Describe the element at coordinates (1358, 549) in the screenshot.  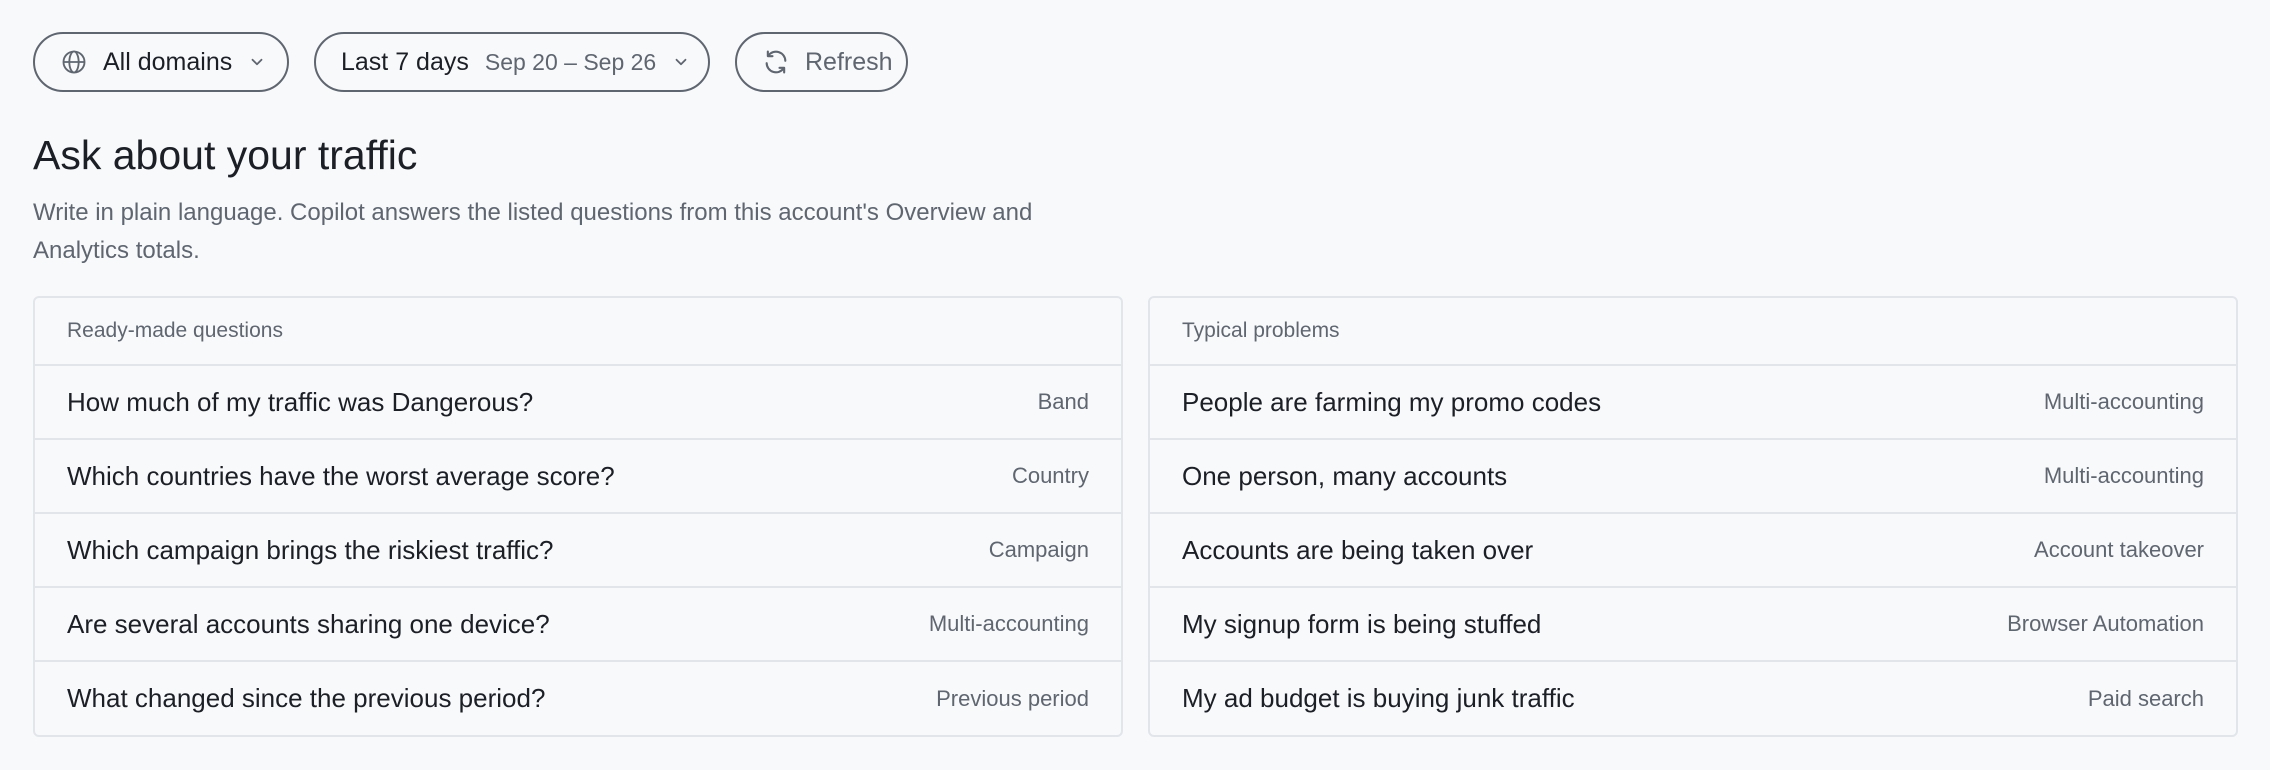
I see `problem-text: Accounts are being taken over` at that location.